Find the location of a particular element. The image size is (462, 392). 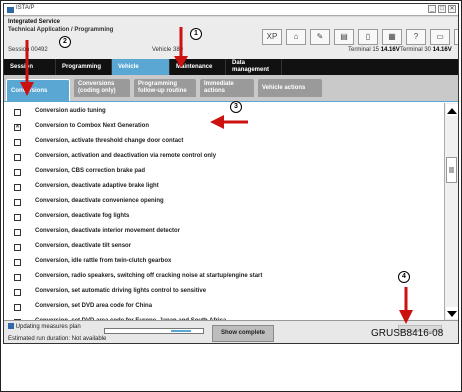

minimize-icon: ▭ is located at coordinates (440, 37).